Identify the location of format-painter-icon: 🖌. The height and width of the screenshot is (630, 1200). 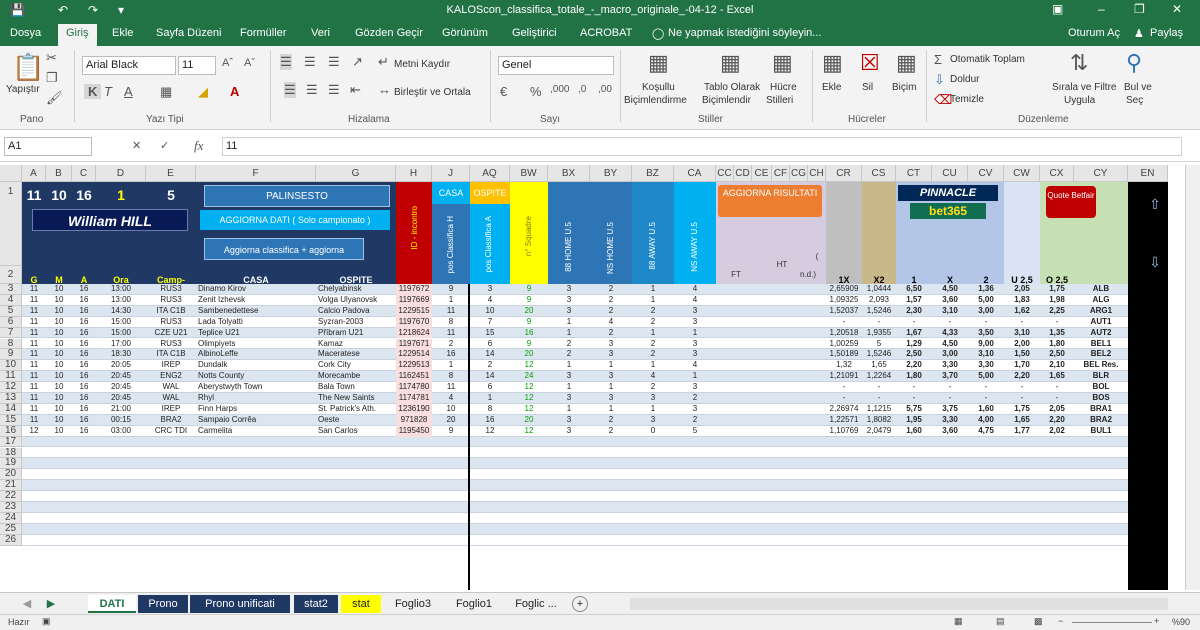
(54, 98).